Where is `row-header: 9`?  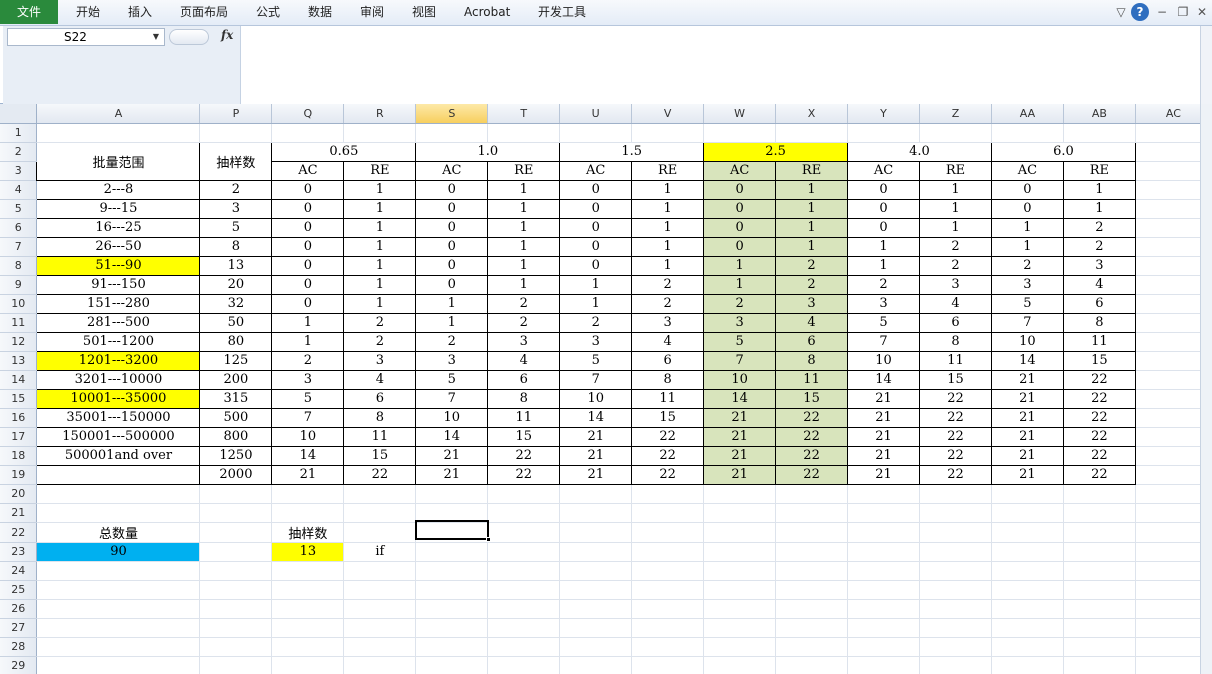 row-header: 9 is located at coordinates (19, 285).